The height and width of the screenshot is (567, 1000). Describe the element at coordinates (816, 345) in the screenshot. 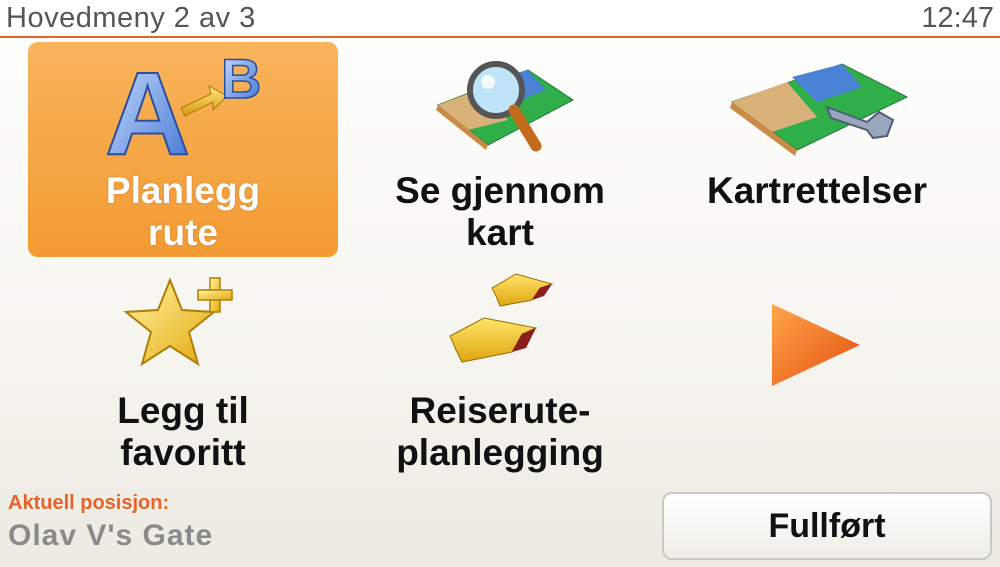

I see `next-page-arrow-icon` at that location.